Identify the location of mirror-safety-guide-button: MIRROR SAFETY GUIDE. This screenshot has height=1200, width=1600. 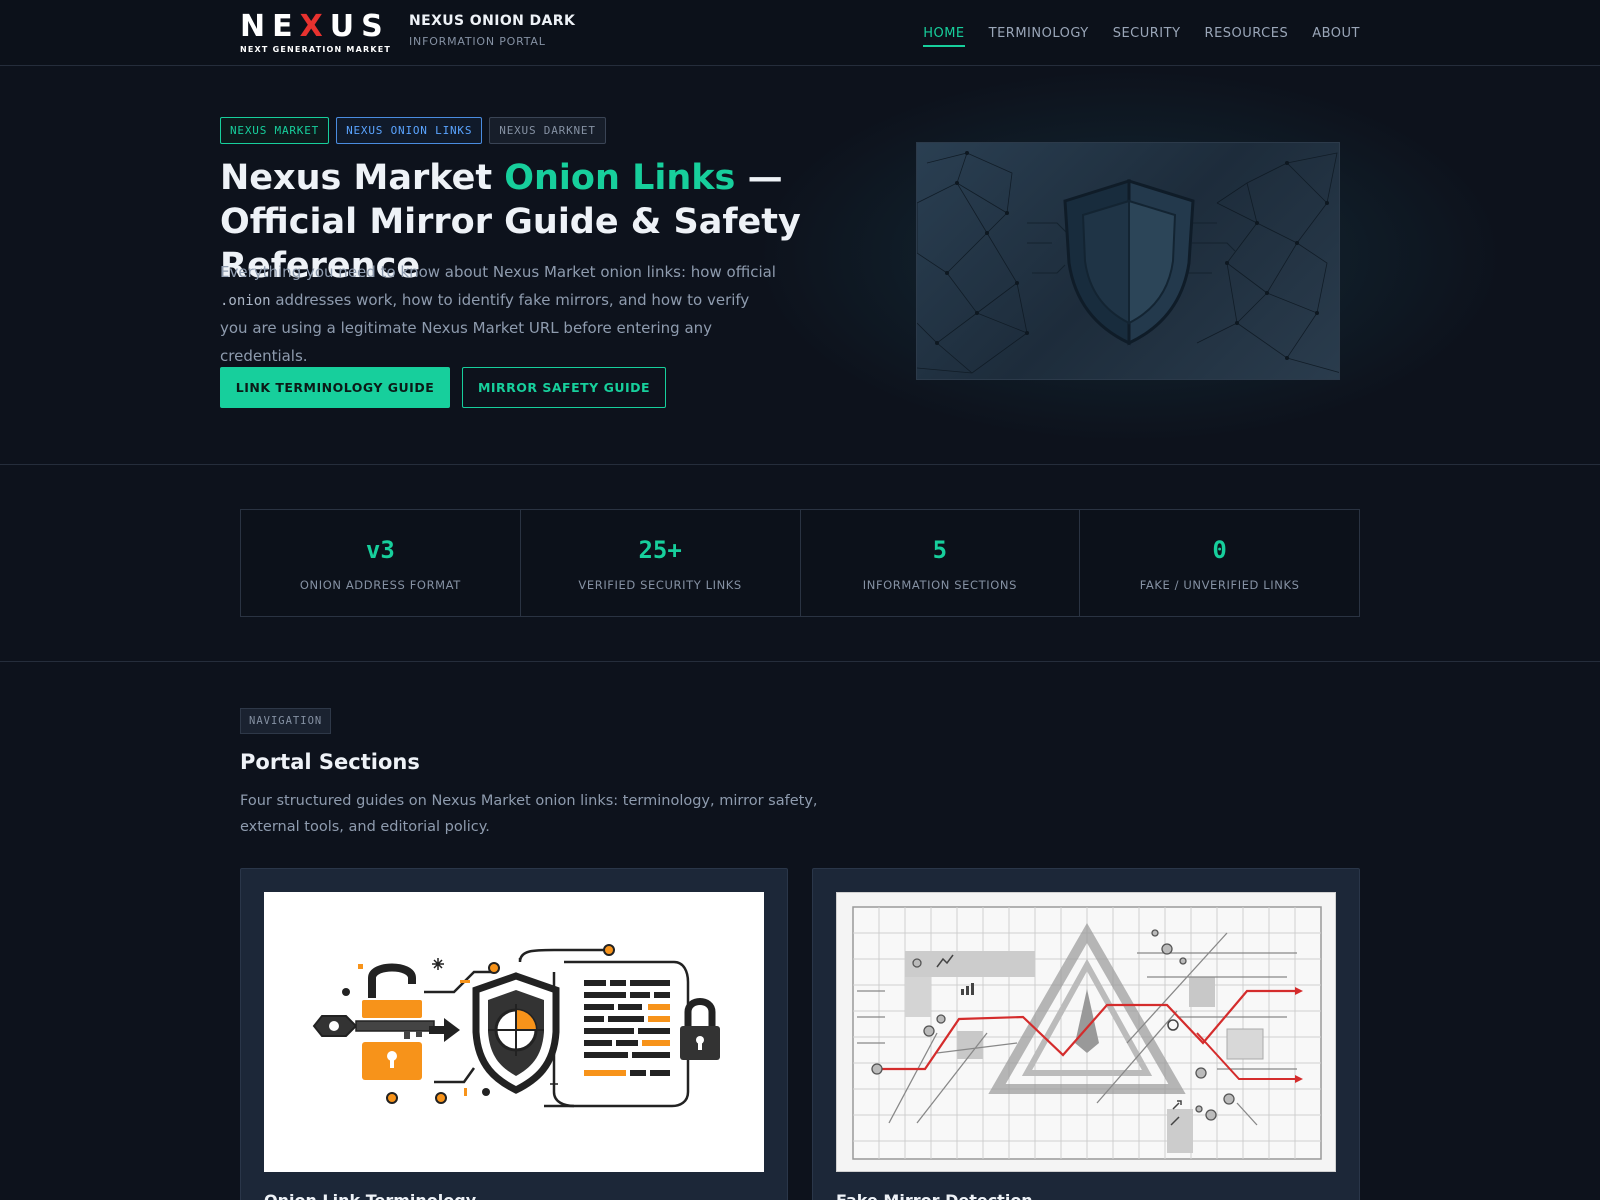
(564, 387).